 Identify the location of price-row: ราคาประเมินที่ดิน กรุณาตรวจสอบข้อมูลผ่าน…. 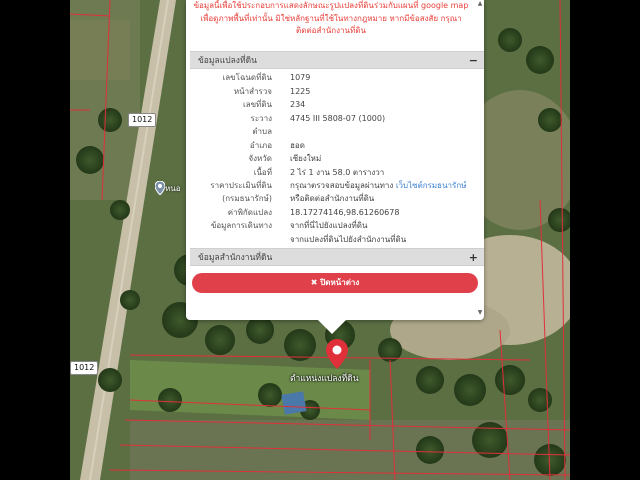
(337, 186).